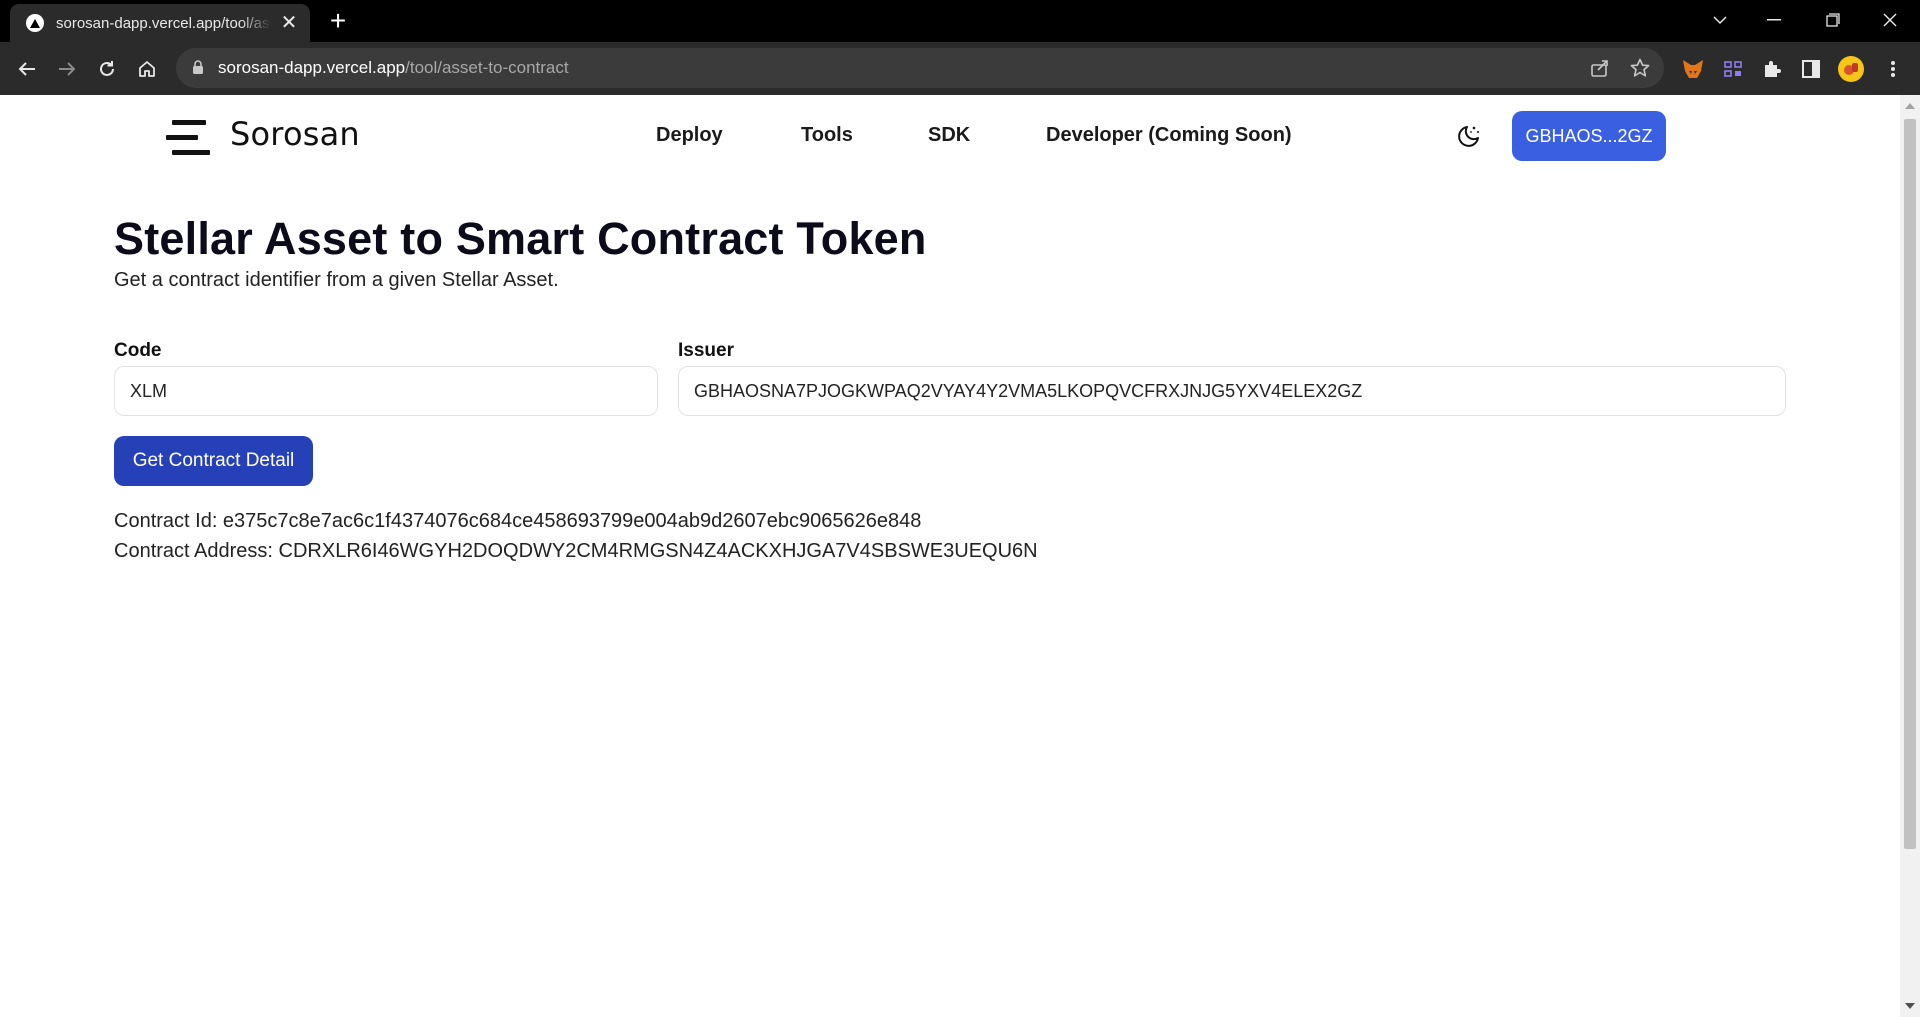 The height and width of the screenshot is (1017, 1920). Describe the element at coordinates (1469, 136) in the screenshot. I see `moon-icon` at that location.